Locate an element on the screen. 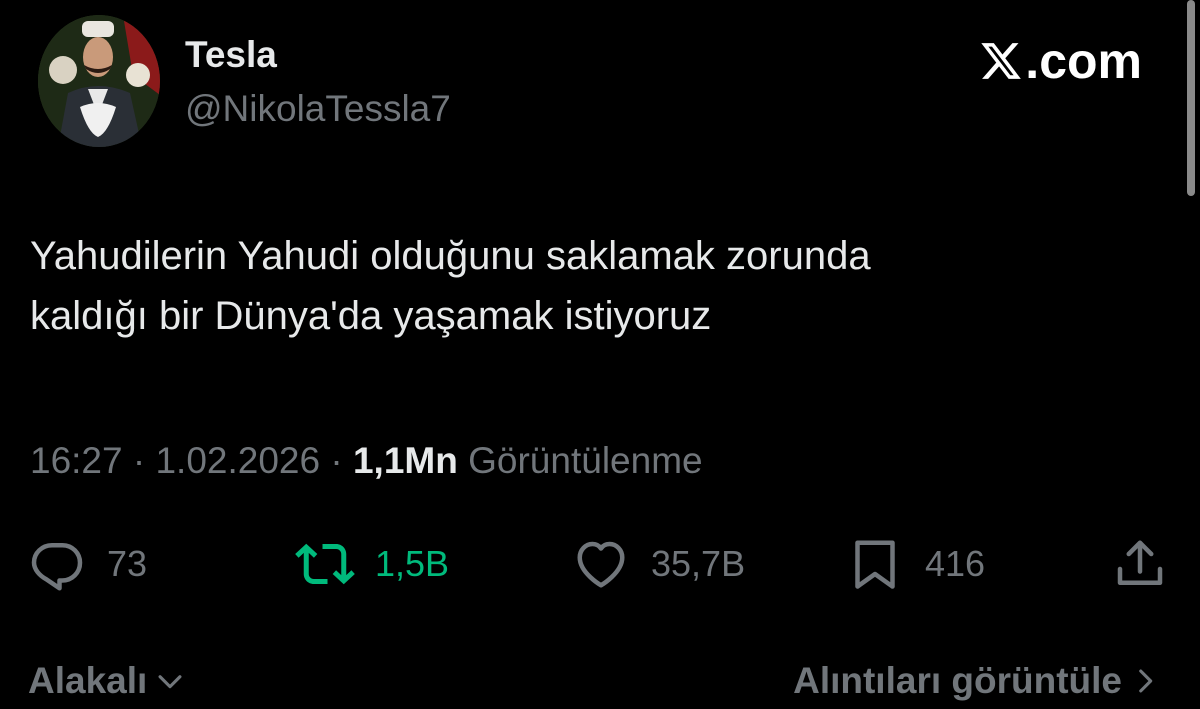  share-button is located at coordinates (1140, 564).